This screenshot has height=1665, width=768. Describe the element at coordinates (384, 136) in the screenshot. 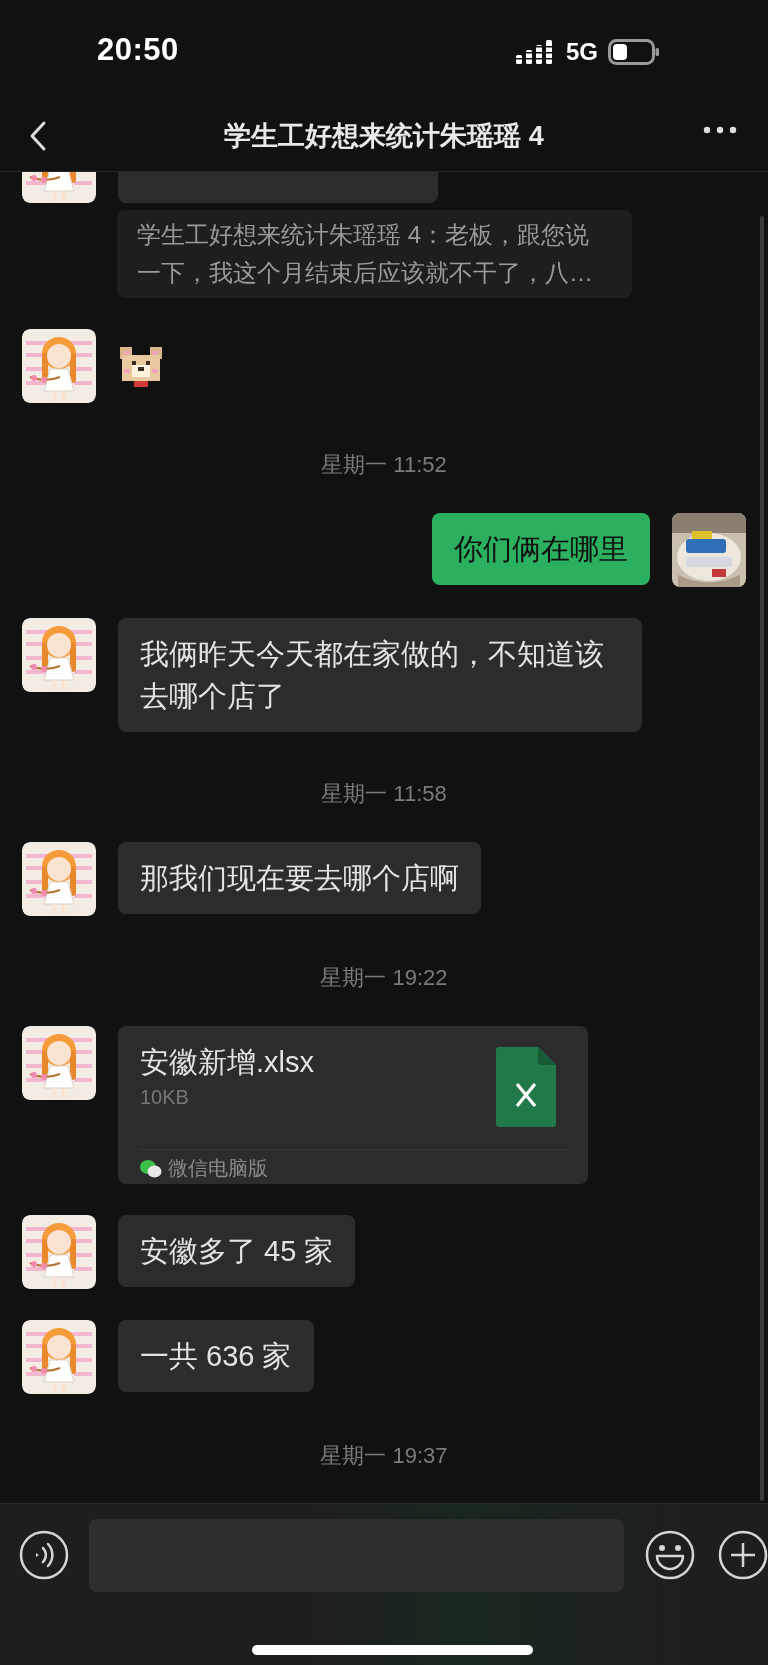

I see `chat-title: 学生工好想来统计朱瑶瑶 4` at that location.